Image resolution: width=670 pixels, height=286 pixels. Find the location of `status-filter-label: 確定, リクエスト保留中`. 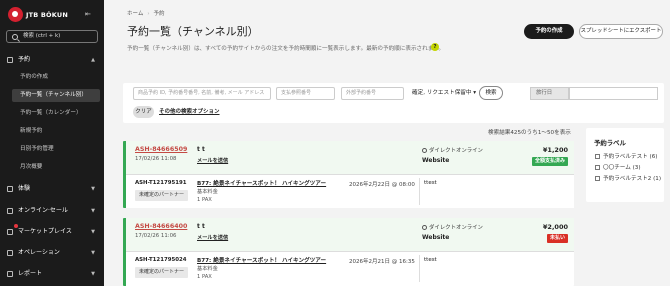

status-filter-label: 確定, リクエスト保留中 is located at coordinates (442, 93).